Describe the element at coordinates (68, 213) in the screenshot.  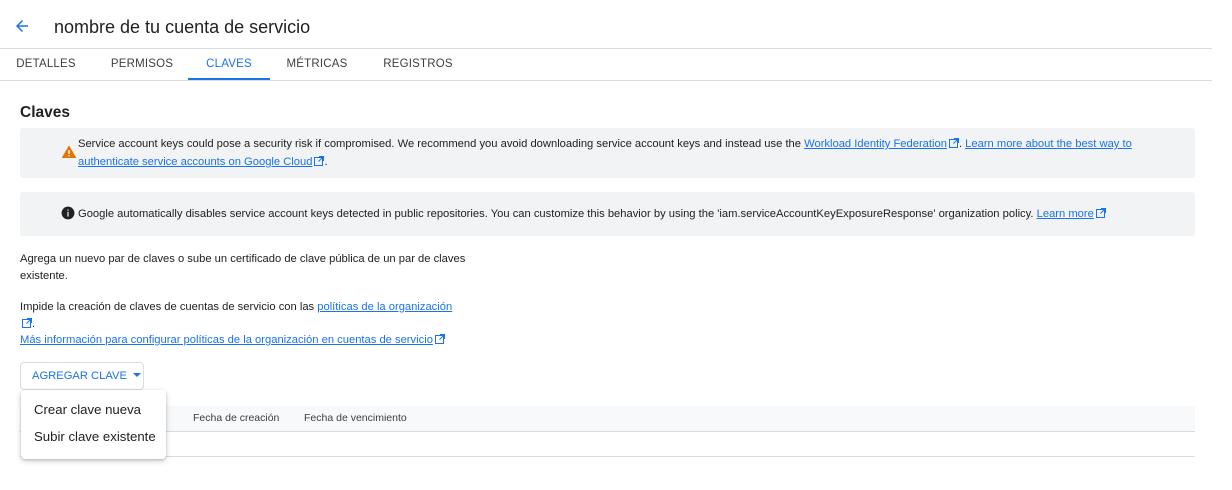
I see `info-icon` at that location.